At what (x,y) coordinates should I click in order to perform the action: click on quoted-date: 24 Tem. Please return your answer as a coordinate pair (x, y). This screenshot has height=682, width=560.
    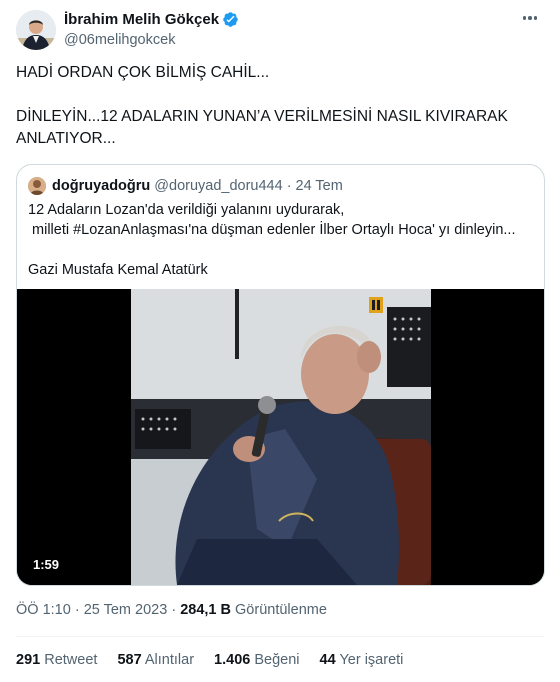
    Looking at the image, I should click on (319, 186).